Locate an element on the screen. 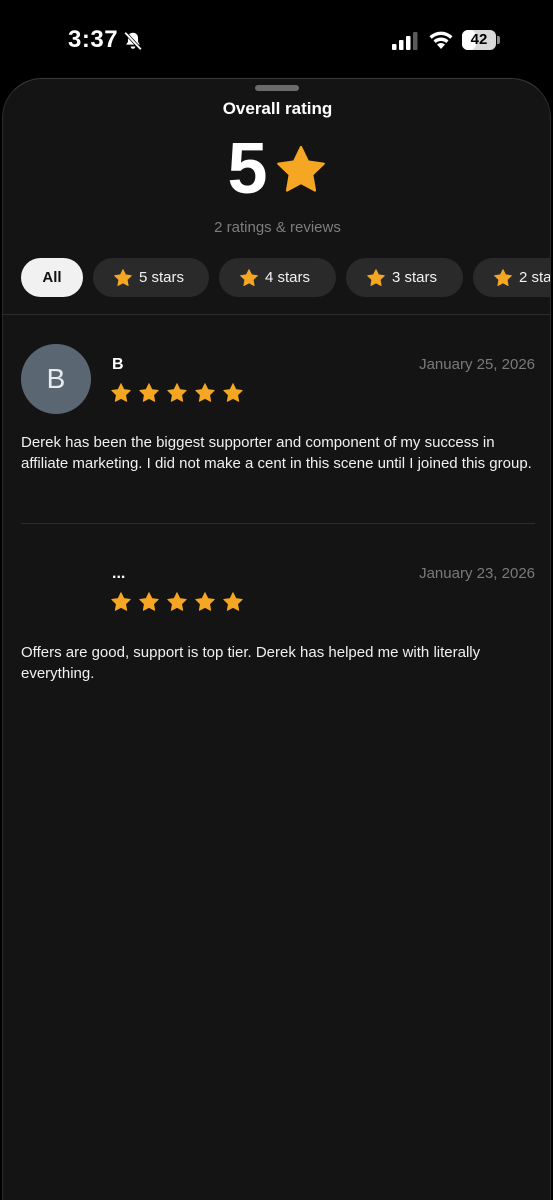  filter-chip-3-stars: 3 stars is located at coordinates (404, 277).